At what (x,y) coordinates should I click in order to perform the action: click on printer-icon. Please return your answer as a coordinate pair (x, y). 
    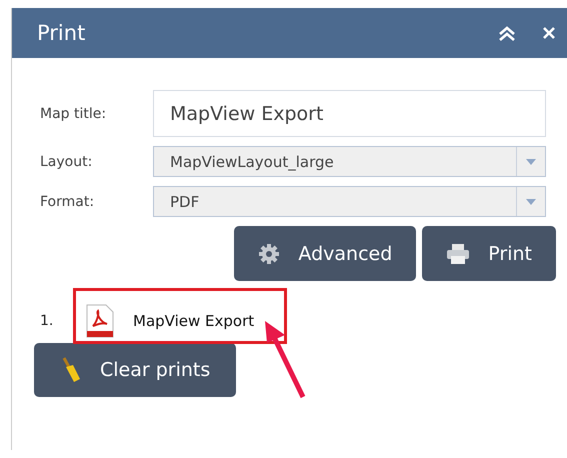
    Looking at the image, I should click on (458, 253).